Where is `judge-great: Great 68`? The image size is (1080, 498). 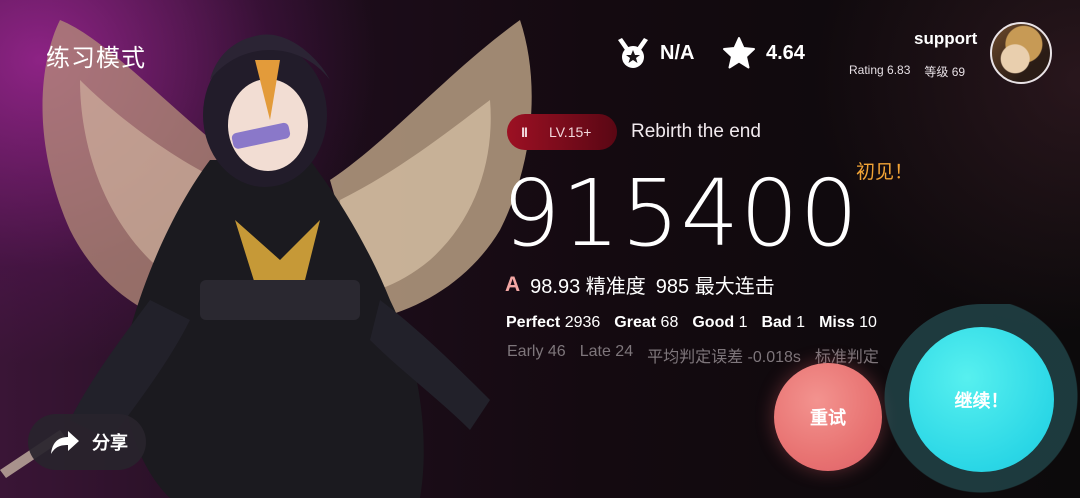
judge-great: Great 68 is located at coordinates (646, 322).